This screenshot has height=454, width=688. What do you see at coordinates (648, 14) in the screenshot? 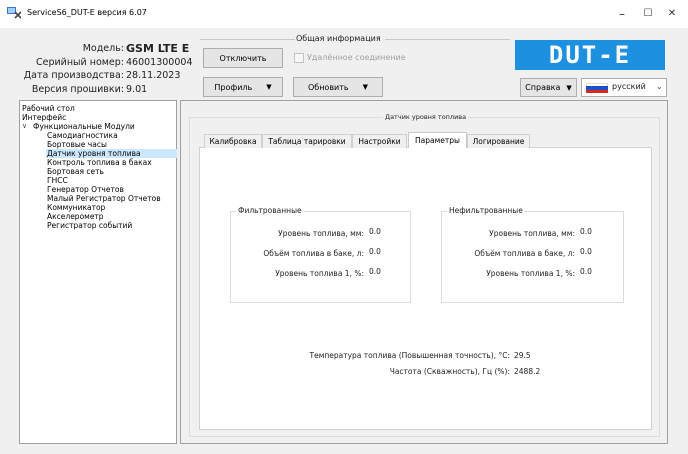
I see `maximize-button: ☐` at bounding box center [648, 14].